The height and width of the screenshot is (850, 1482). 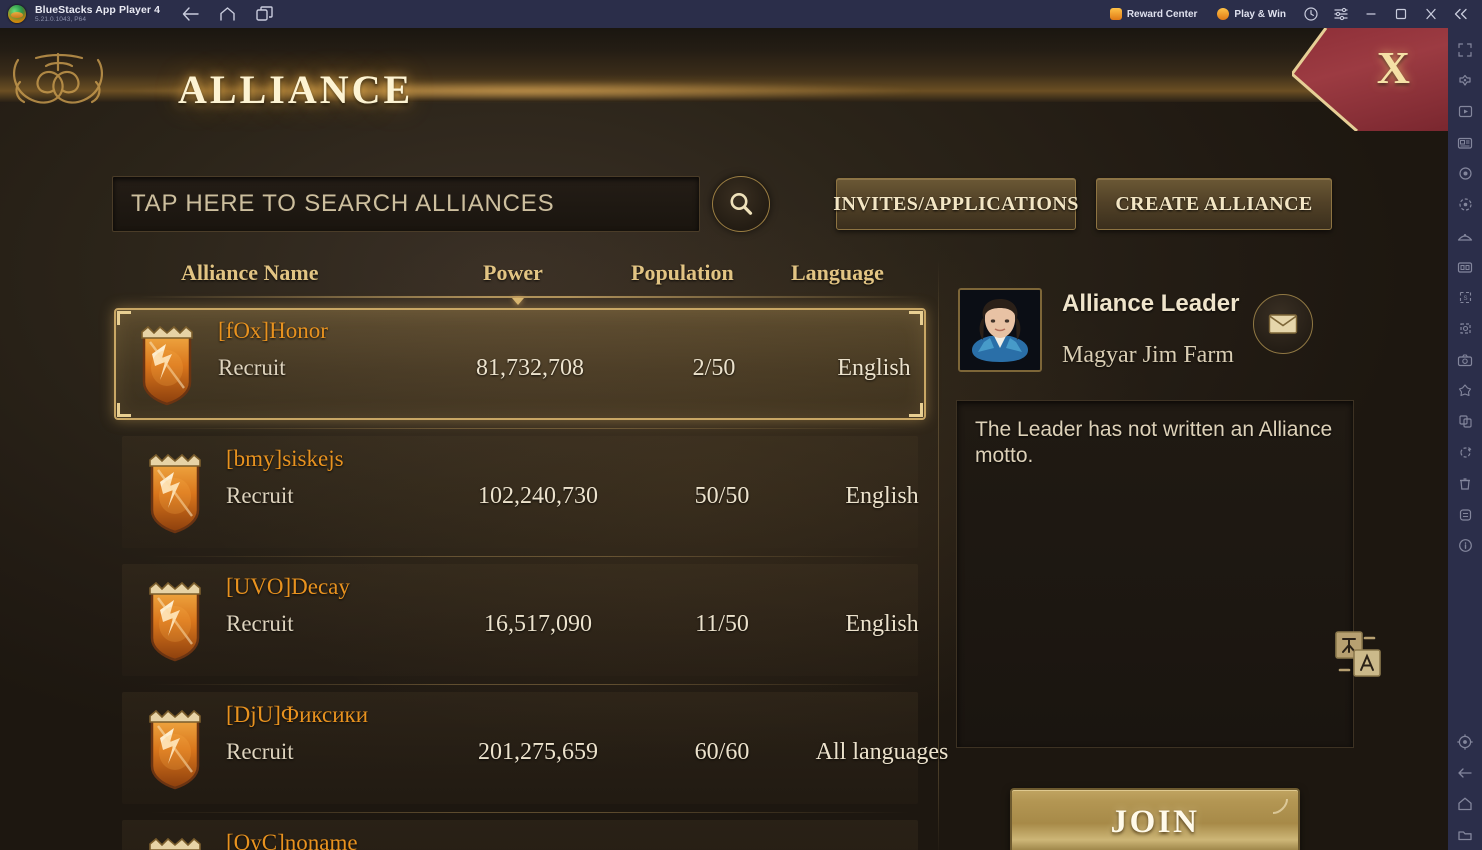 What do you see at coordinates (1371, 14) in the screenshot?
I see `minimize-icon` at bounding box center [1371, 14].